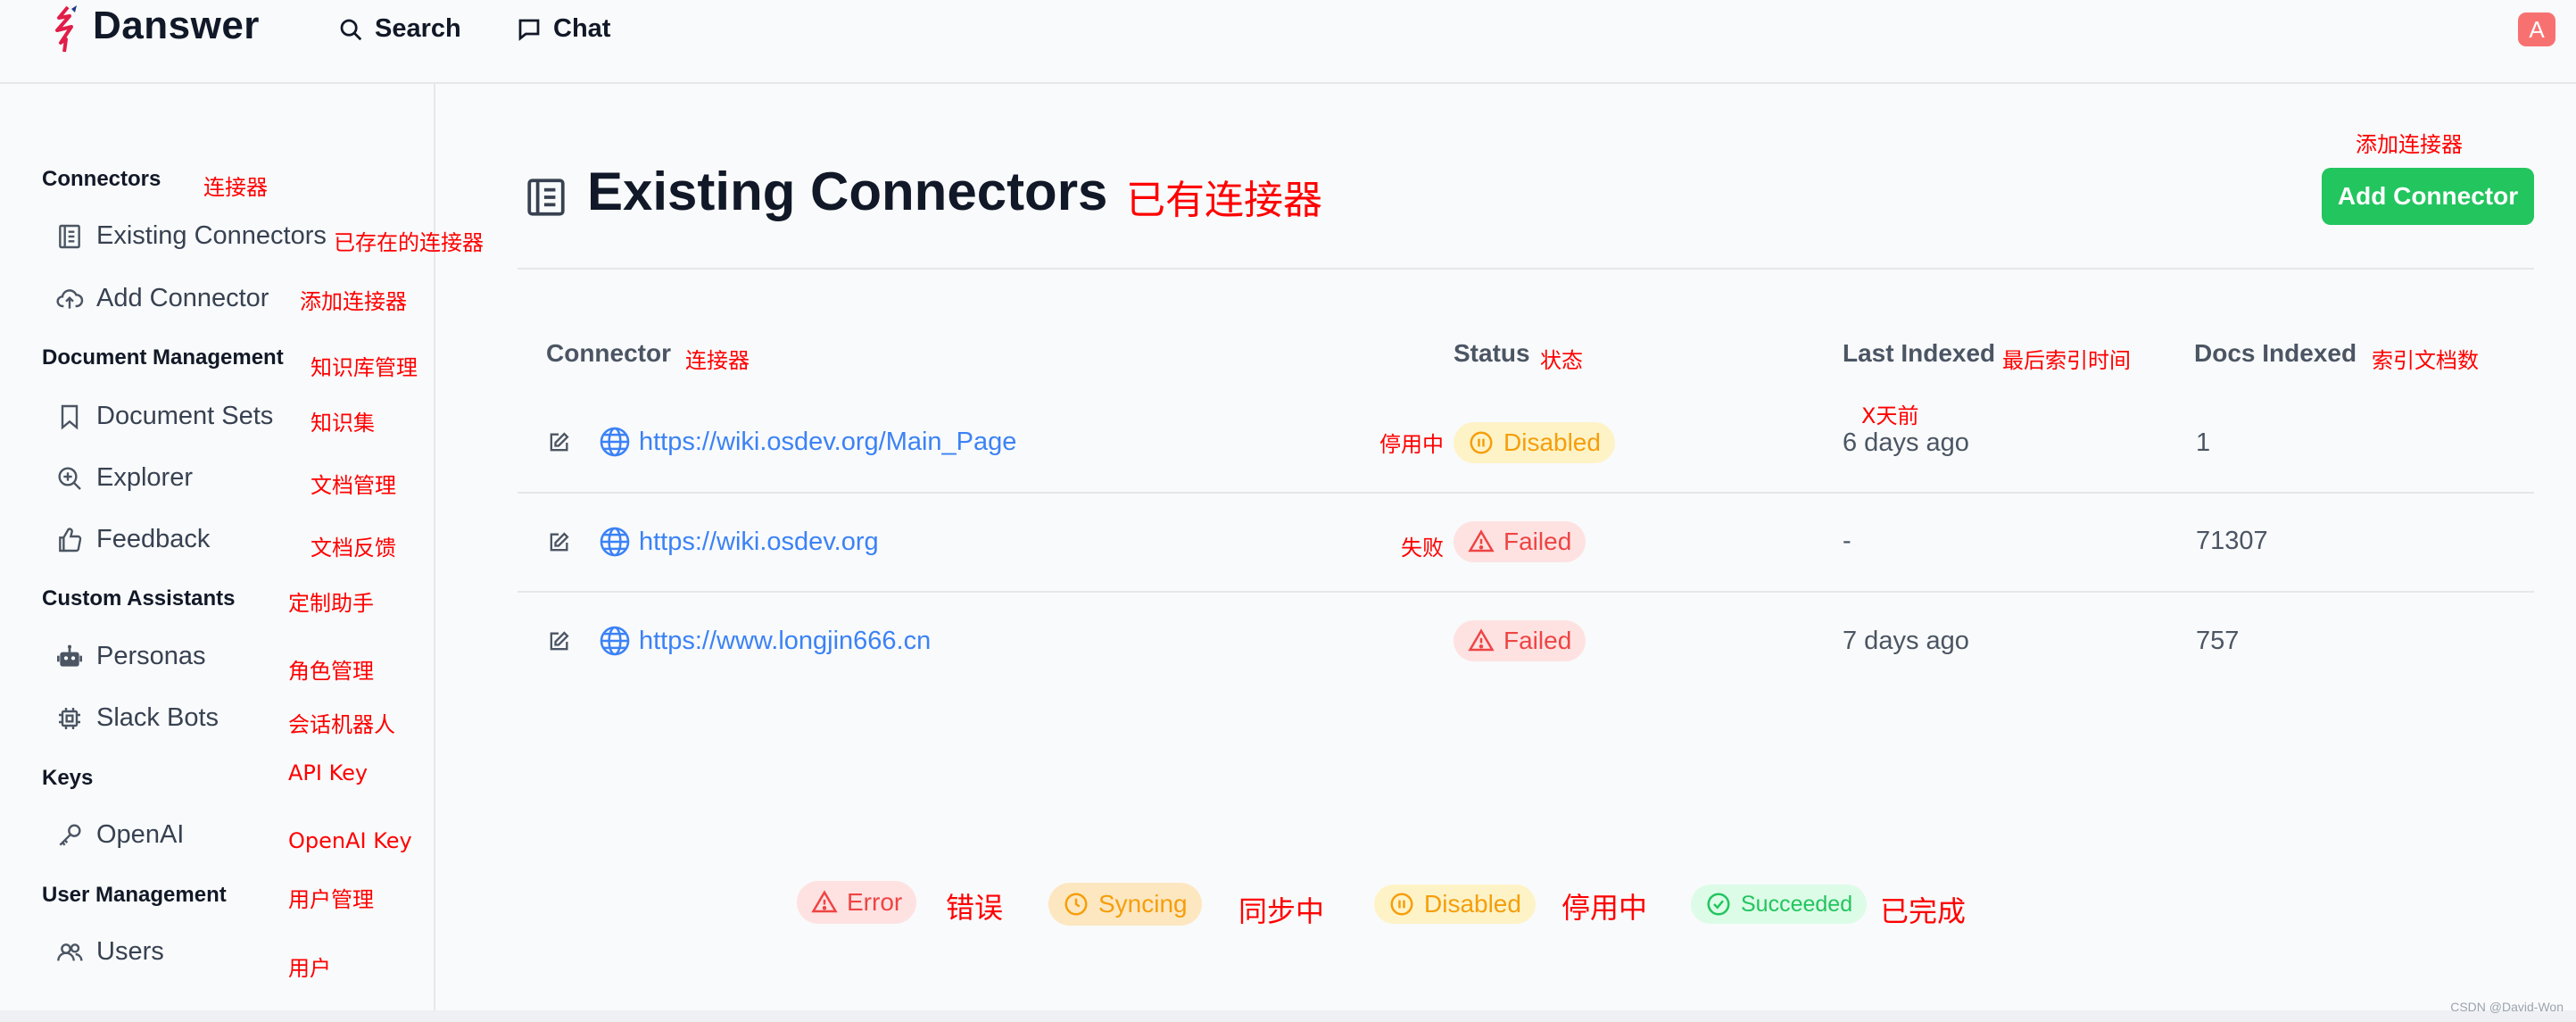 This screenshot has height=1022, width=2576. What do you see at coordinates (875, 902) in the screenshot?
I see `legend-label: Error` at bounding box center [875, 902].